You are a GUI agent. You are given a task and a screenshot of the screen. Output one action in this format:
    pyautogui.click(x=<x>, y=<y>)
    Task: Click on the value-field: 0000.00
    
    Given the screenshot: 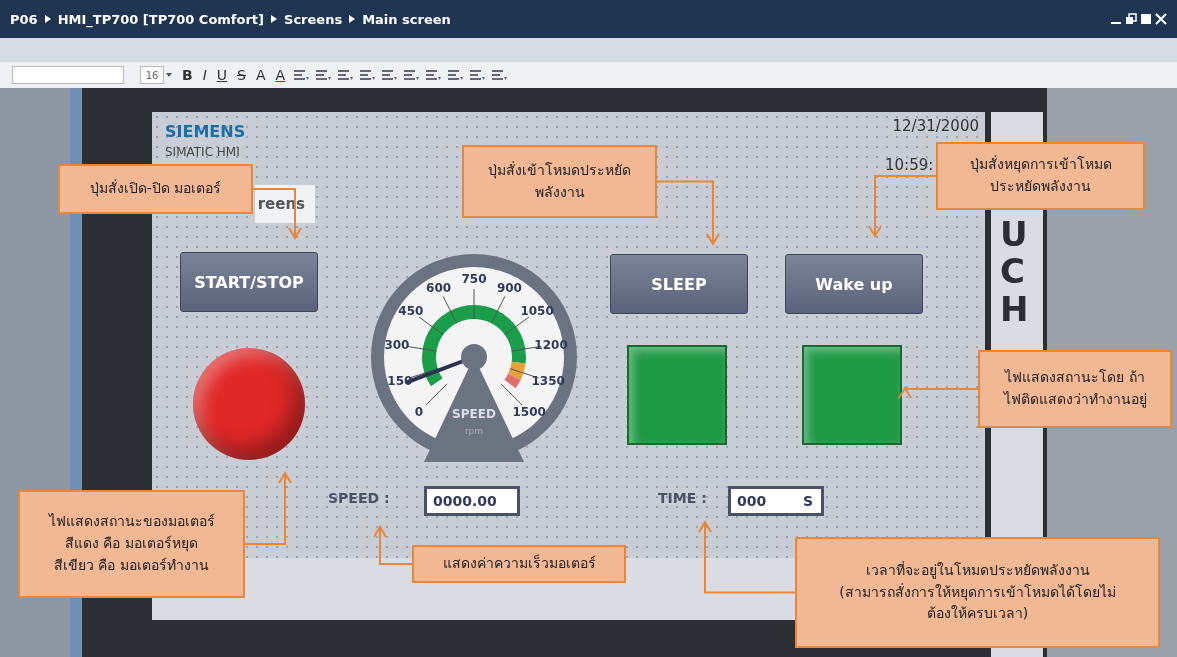 What is the action you would take?
    pyautogui.click(x=472, y=501)
    